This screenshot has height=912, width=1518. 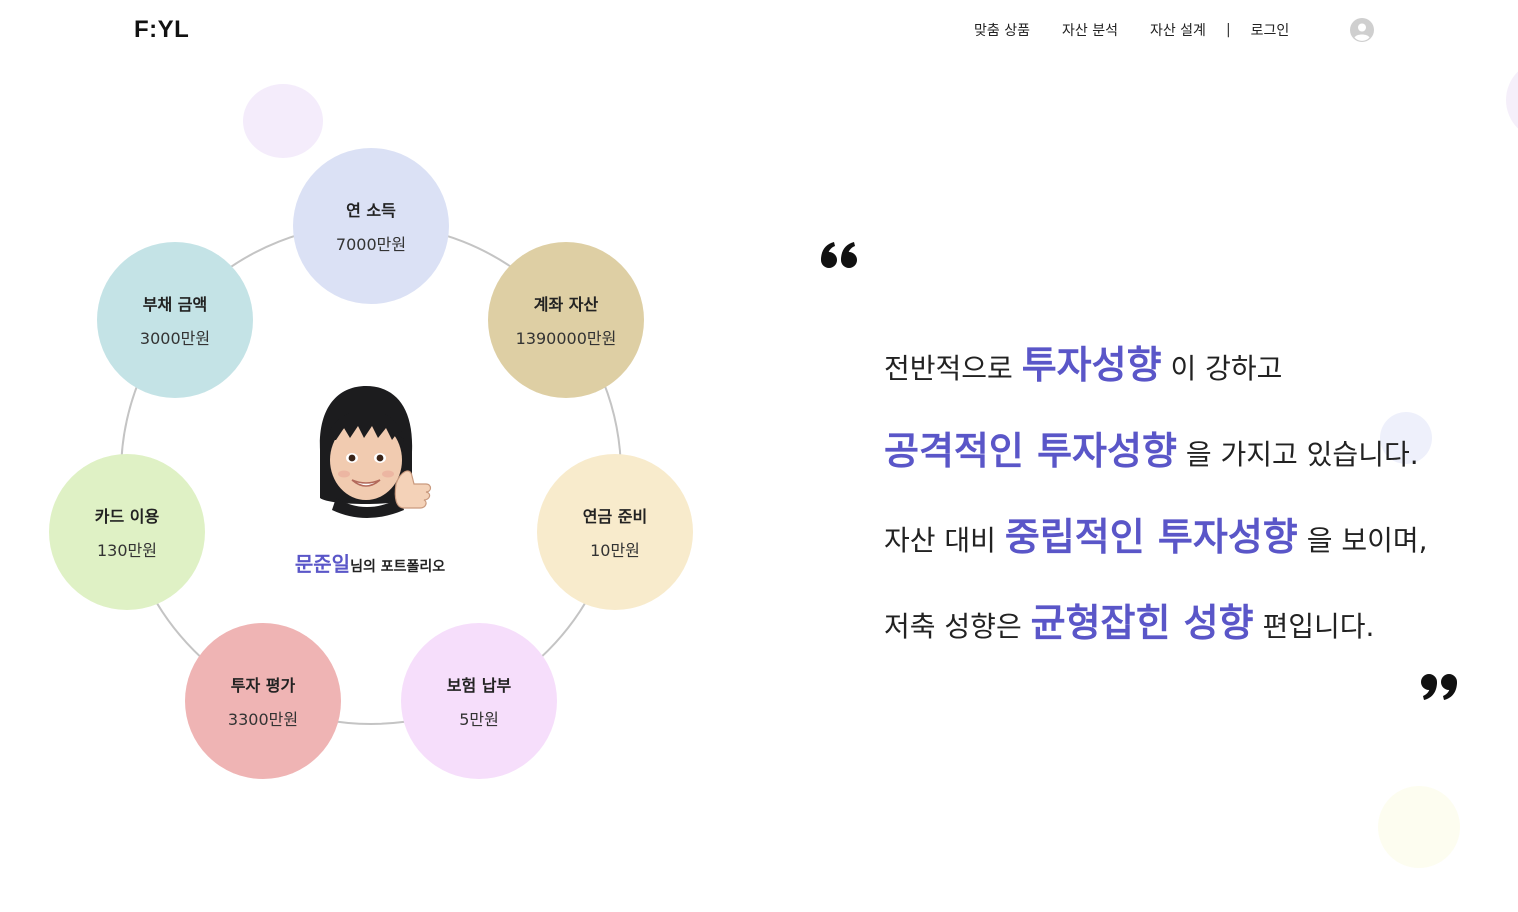 What do you see at coordinates (479, 719) in the screenshot?
I see `node-value: 5만원` at bounding box center [479, 719].